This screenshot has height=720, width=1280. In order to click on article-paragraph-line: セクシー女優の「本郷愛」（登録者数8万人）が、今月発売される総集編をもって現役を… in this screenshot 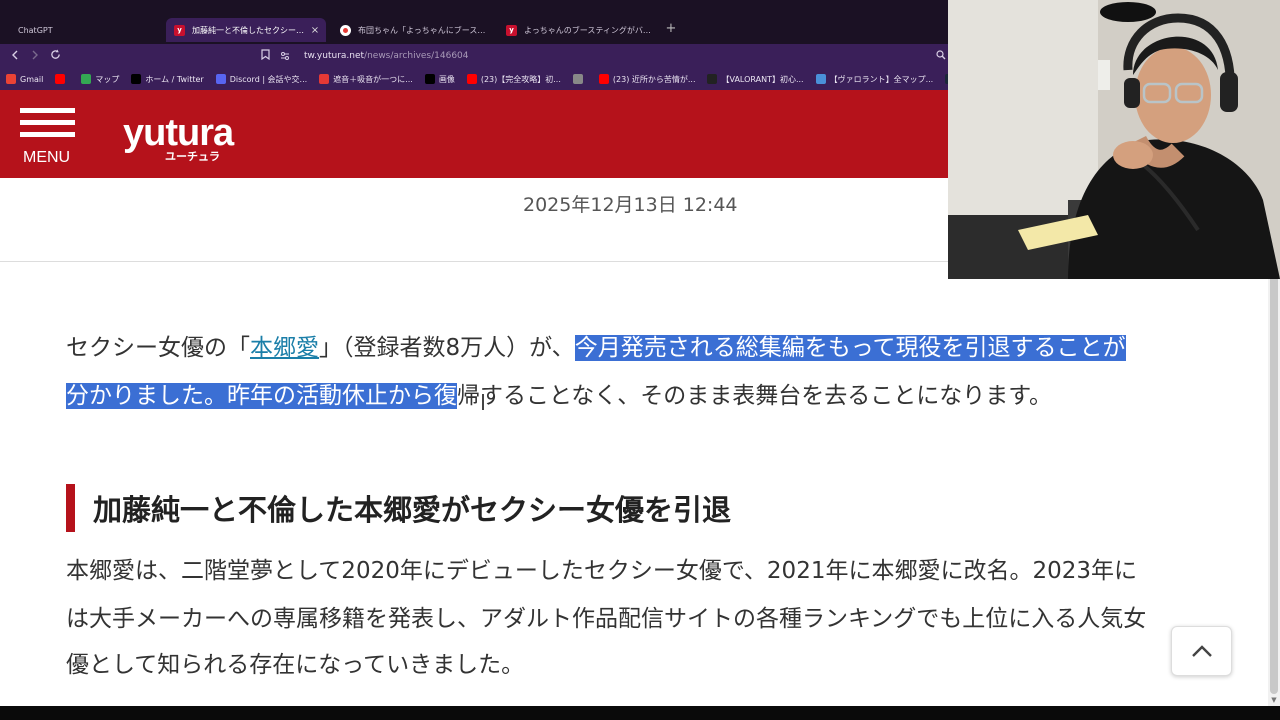, I will do `click(596, 348)`.